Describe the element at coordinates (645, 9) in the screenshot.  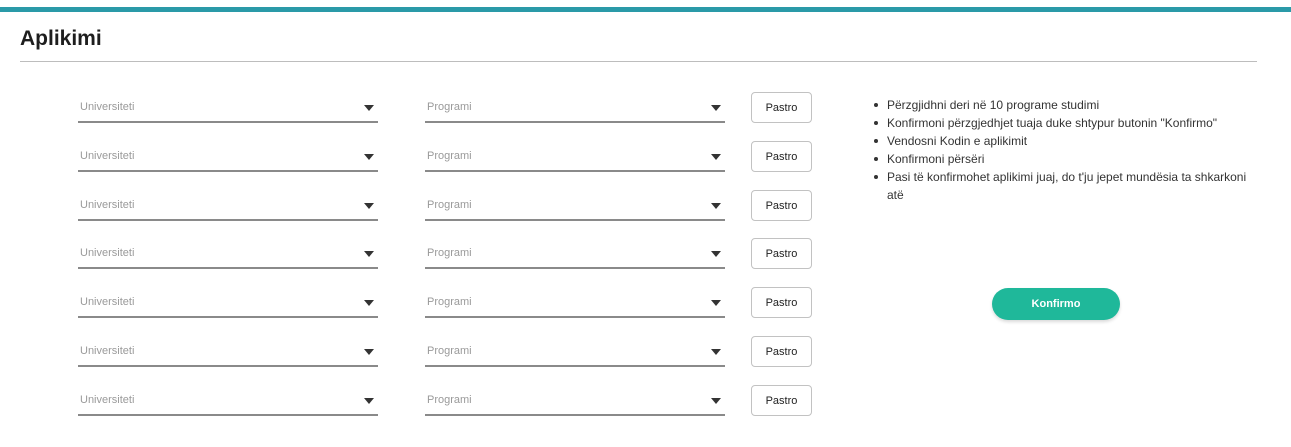
I see `top-accent-bar` at that location.